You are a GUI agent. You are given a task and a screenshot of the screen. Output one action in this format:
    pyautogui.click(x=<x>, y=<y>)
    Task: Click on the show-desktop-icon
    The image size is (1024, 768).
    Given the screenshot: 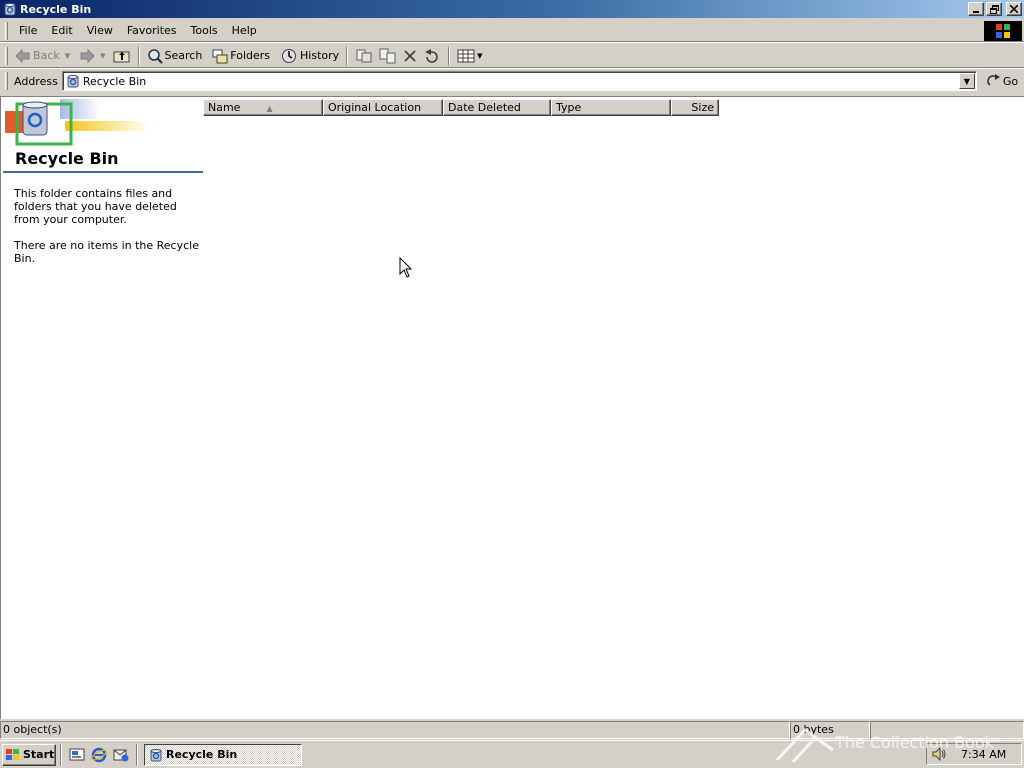 What is the action you would take?
    pyautogui.click(x=77, y=754)
    